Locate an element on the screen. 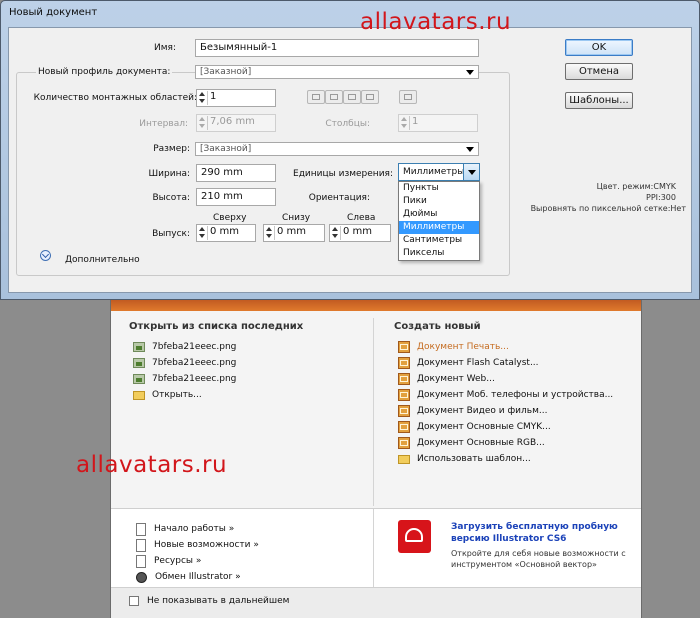 This screenshot has height=618, width=700. spacing-stepper: 7,06 mm is located at coordinates (236, 123).